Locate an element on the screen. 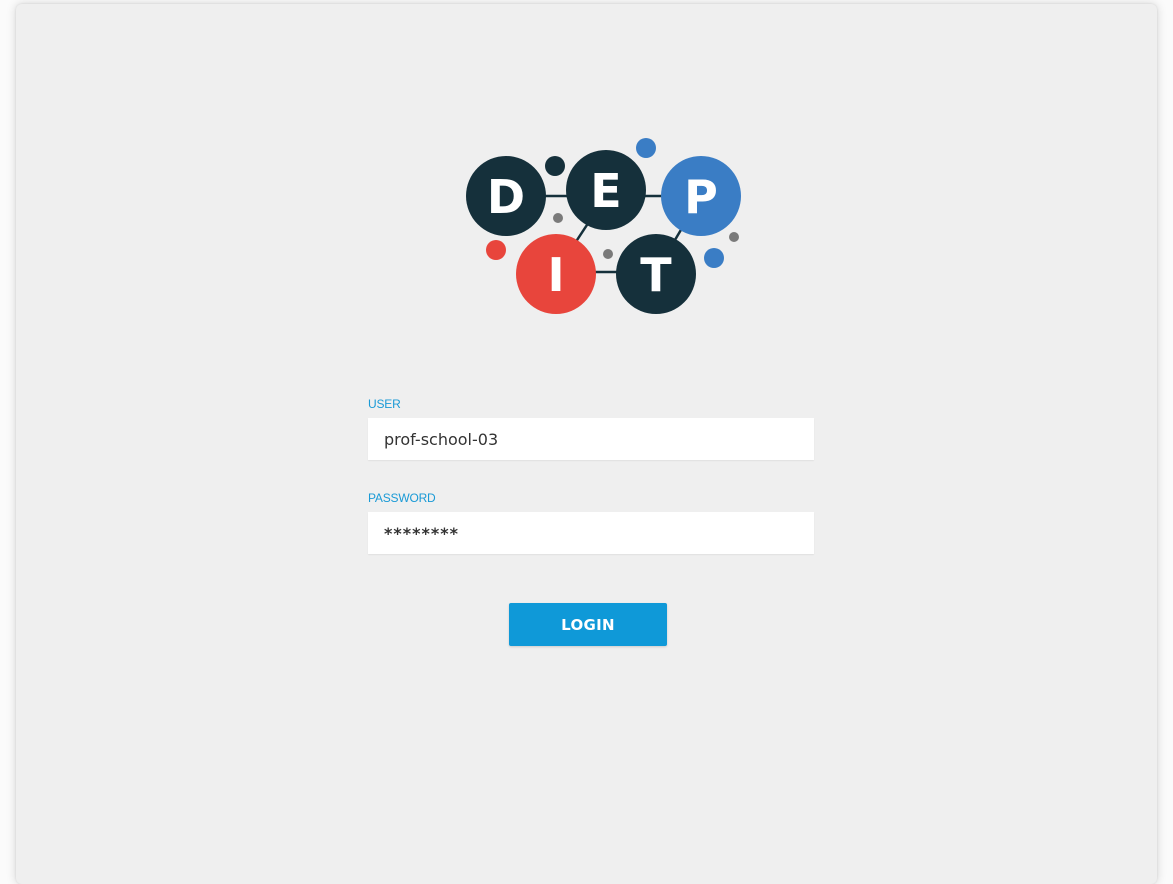 The height and width of the screenshot is (884, 1173). user-input is located at coordinates (591, 439).